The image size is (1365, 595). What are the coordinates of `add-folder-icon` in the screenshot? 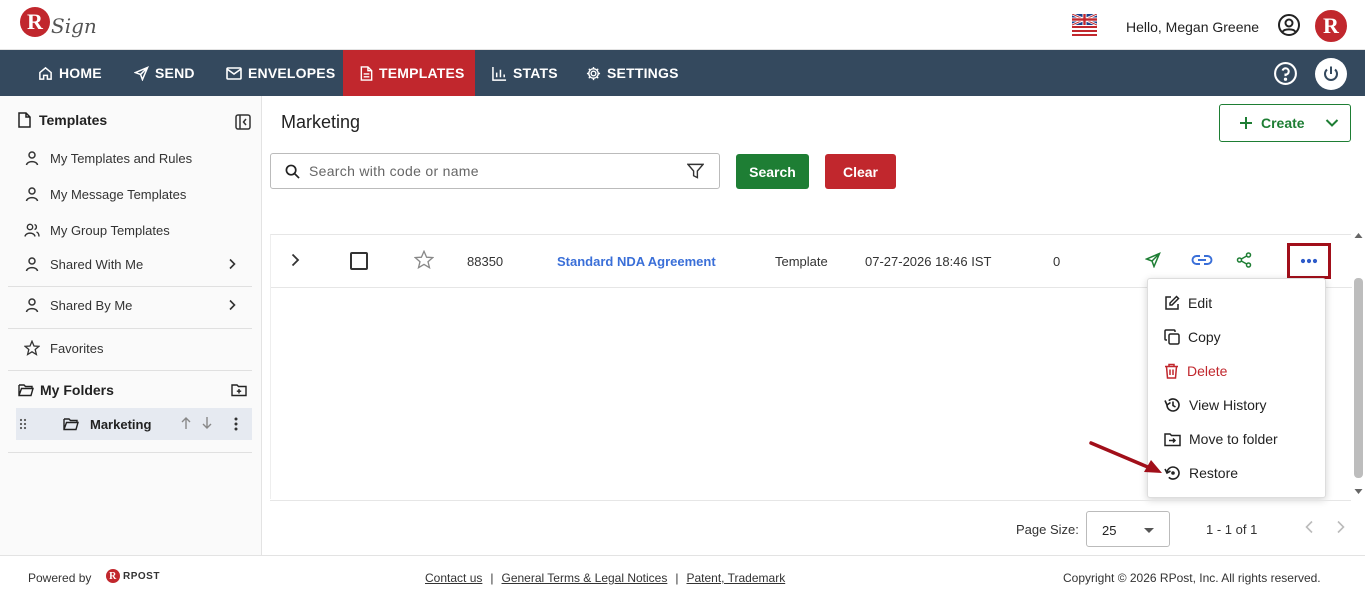 It's located at (239, 390).